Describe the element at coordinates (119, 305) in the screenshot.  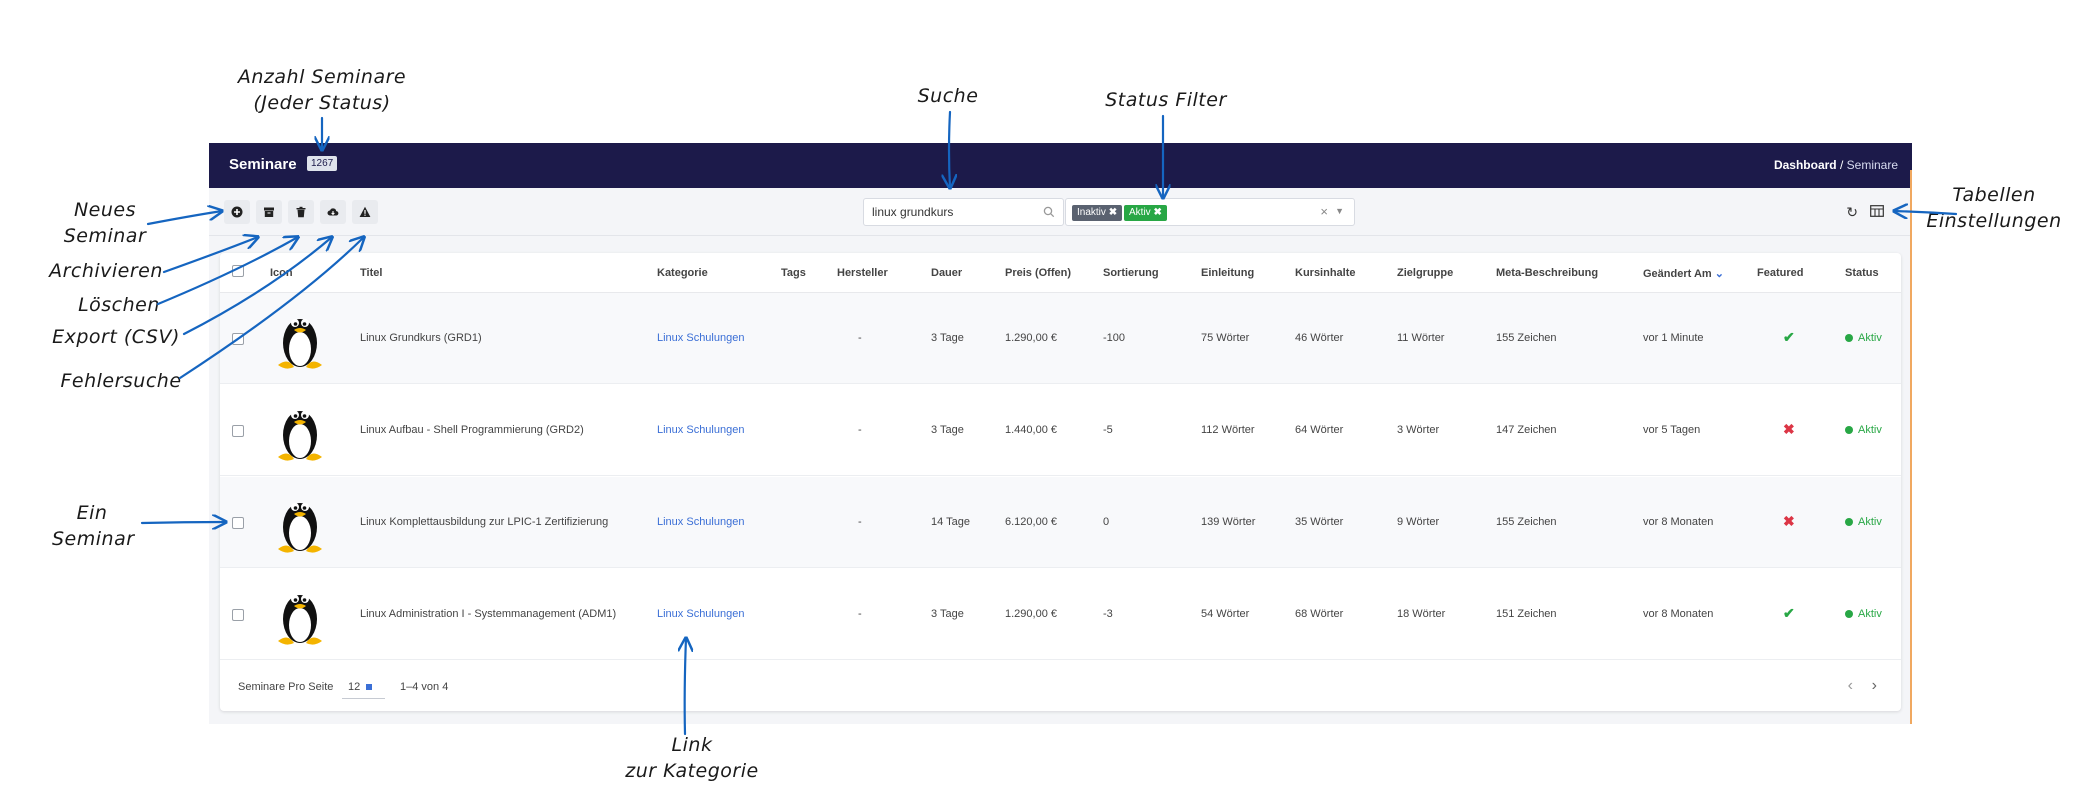
I see `annotation-loeschen: Löschen` at that location.